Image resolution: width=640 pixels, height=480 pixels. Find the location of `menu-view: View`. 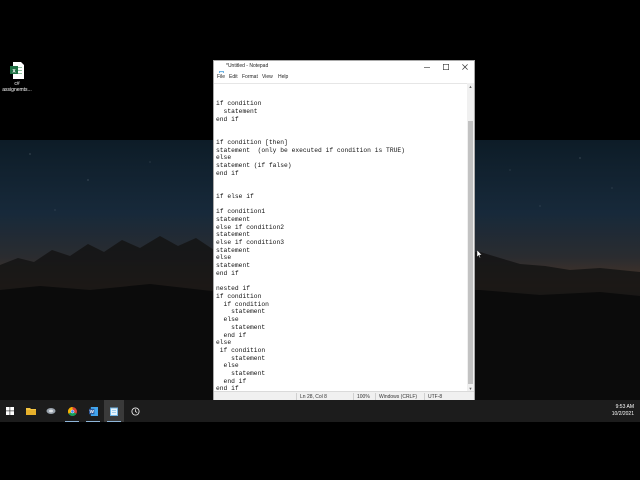

menu-view: View is located at coordinates (267, 77).